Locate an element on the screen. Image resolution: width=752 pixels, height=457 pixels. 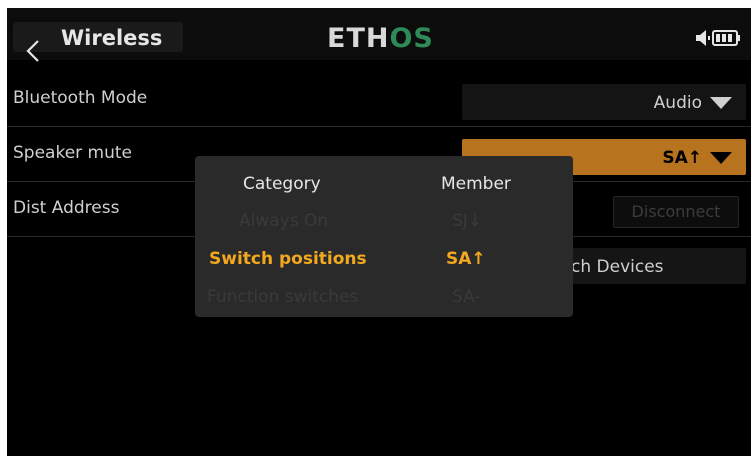
battery-icon is located at coordinates (726, 38).